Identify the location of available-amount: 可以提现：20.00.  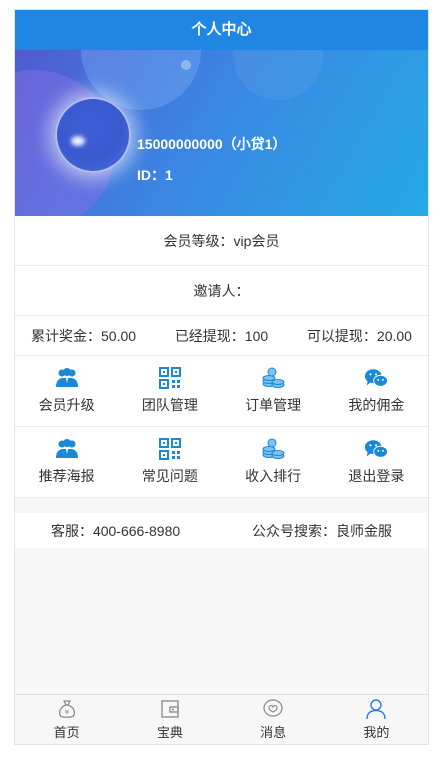
(359, 335).